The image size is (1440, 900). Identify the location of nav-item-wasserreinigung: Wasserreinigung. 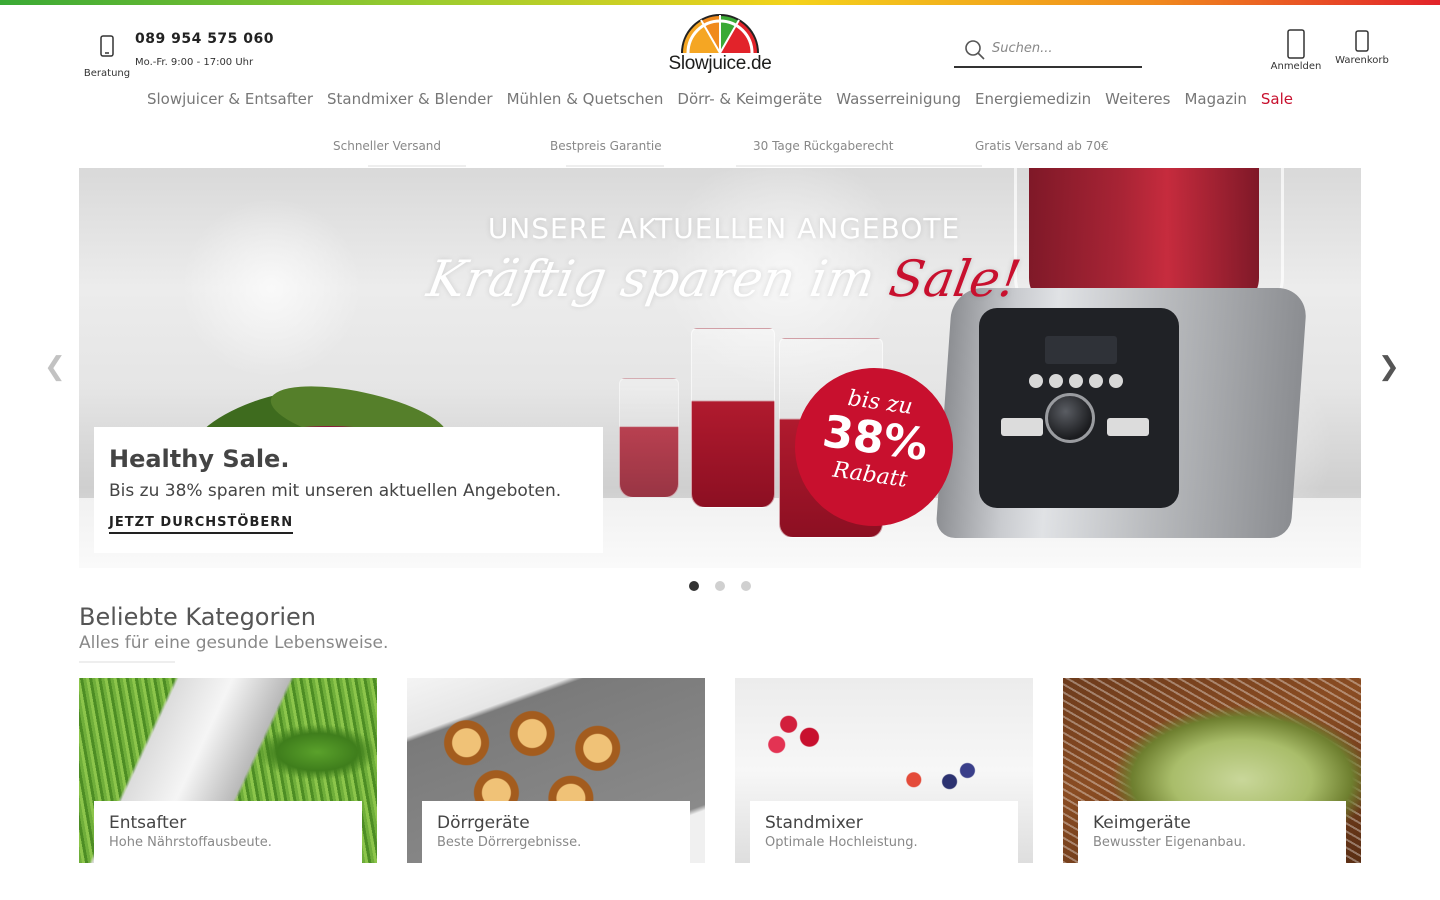
(898, 103).